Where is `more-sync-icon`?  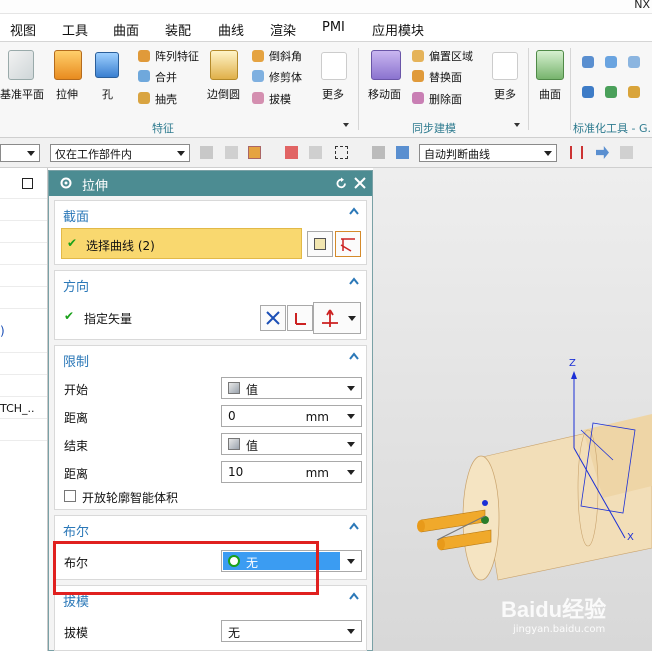 more-sync-icon is located at coordinates (505, 66).